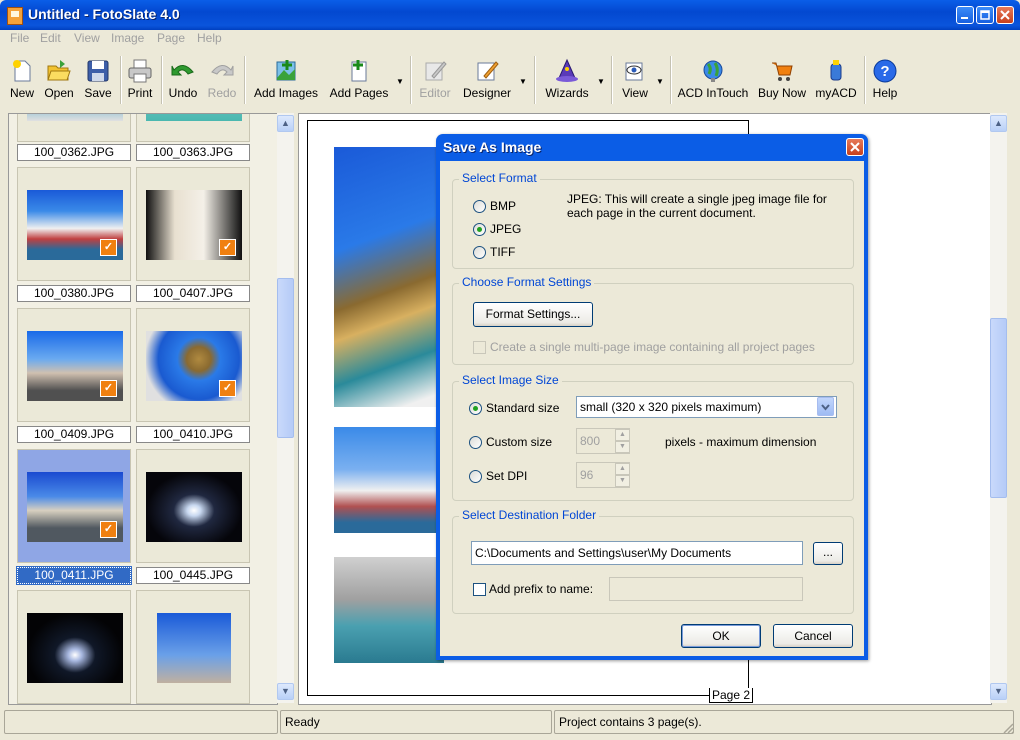  I want to click on menu-edit: Edit, so click(50, 38).